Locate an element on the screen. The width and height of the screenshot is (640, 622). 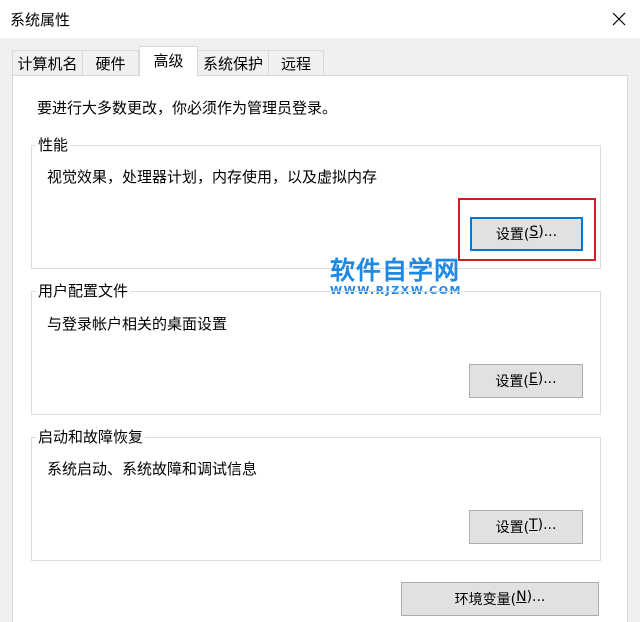
watermark-text: 软件自学网 is located at coordinates (395, 270).